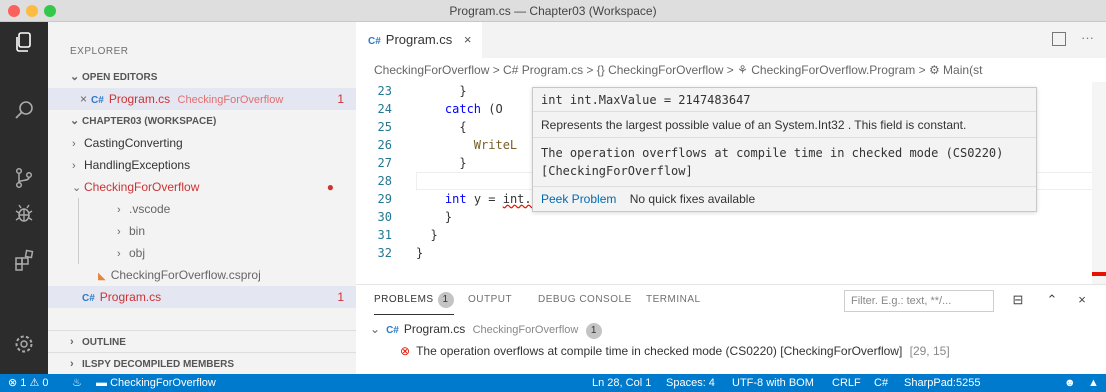 This screenshot has width=1106, height=392. I want to click on encoding: UTF-8 with BOM, so click(773, 383).